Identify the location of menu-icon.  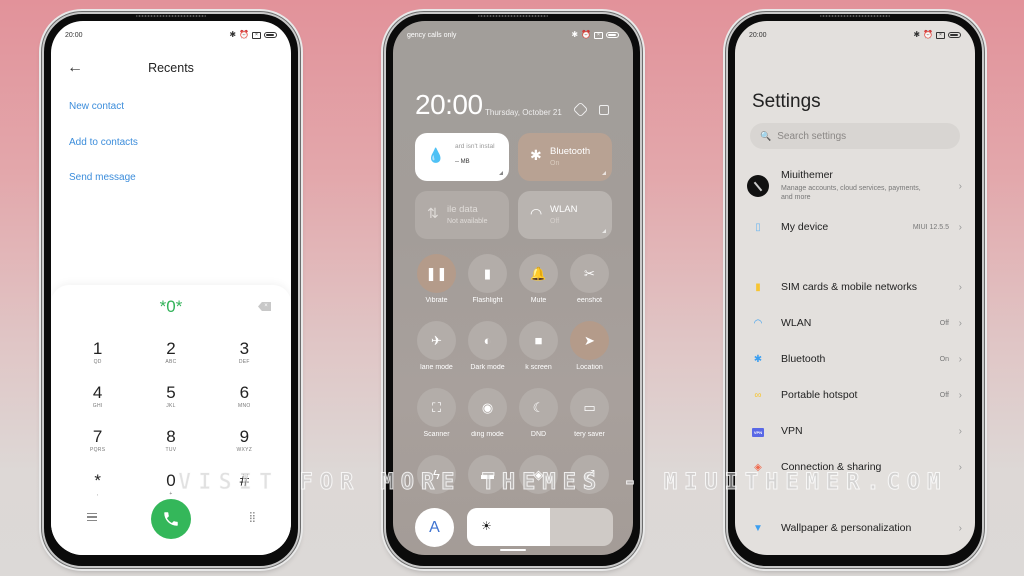
(92, 517).